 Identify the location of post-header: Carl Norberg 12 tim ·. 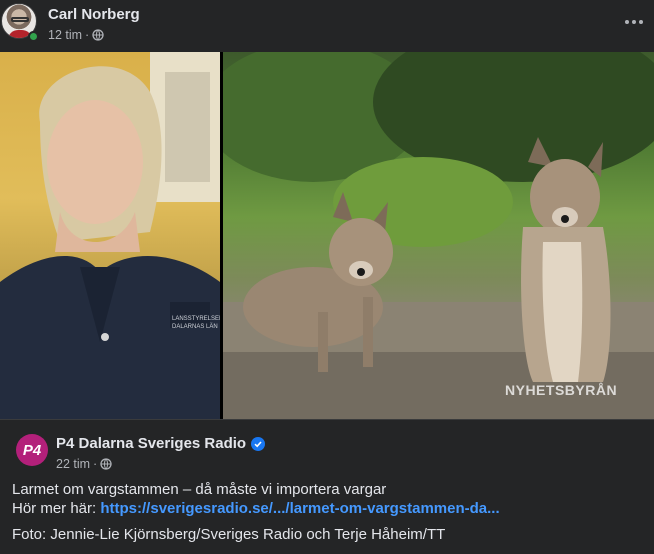
(327, 26).